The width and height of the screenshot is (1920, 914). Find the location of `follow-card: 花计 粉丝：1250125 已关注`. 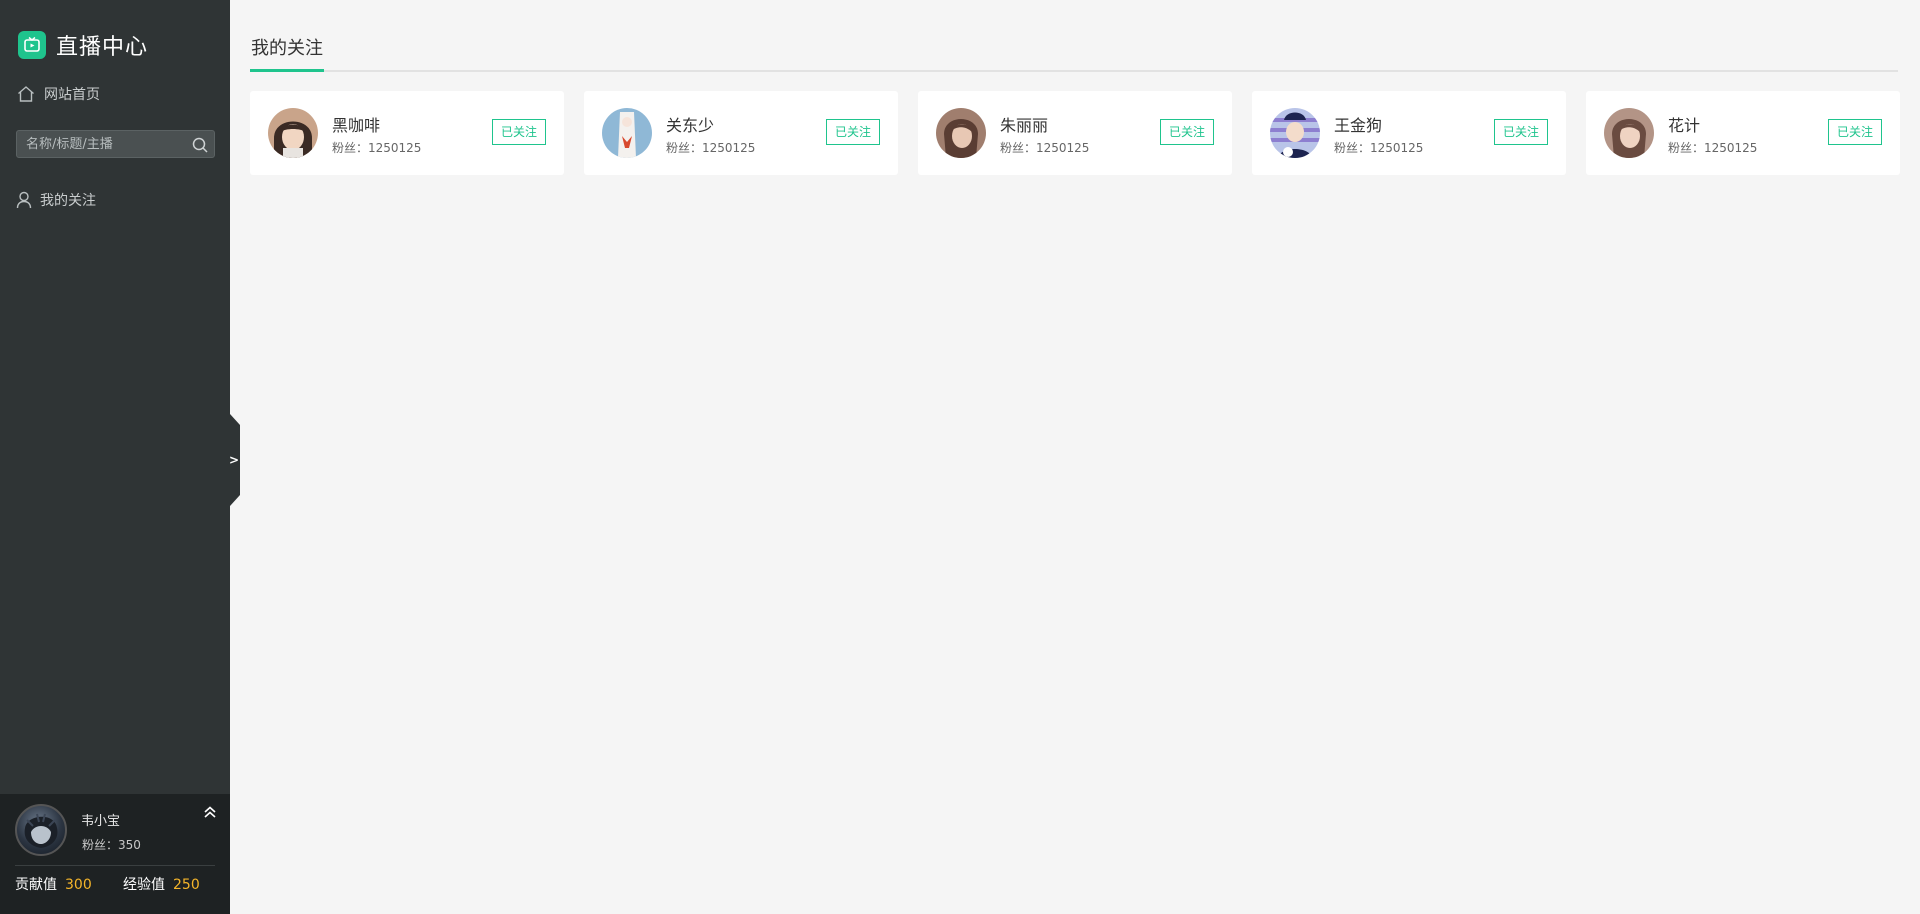

follow-card: 花计 粉丝：1250125 已关注 is located at coordinates (1743, 133).